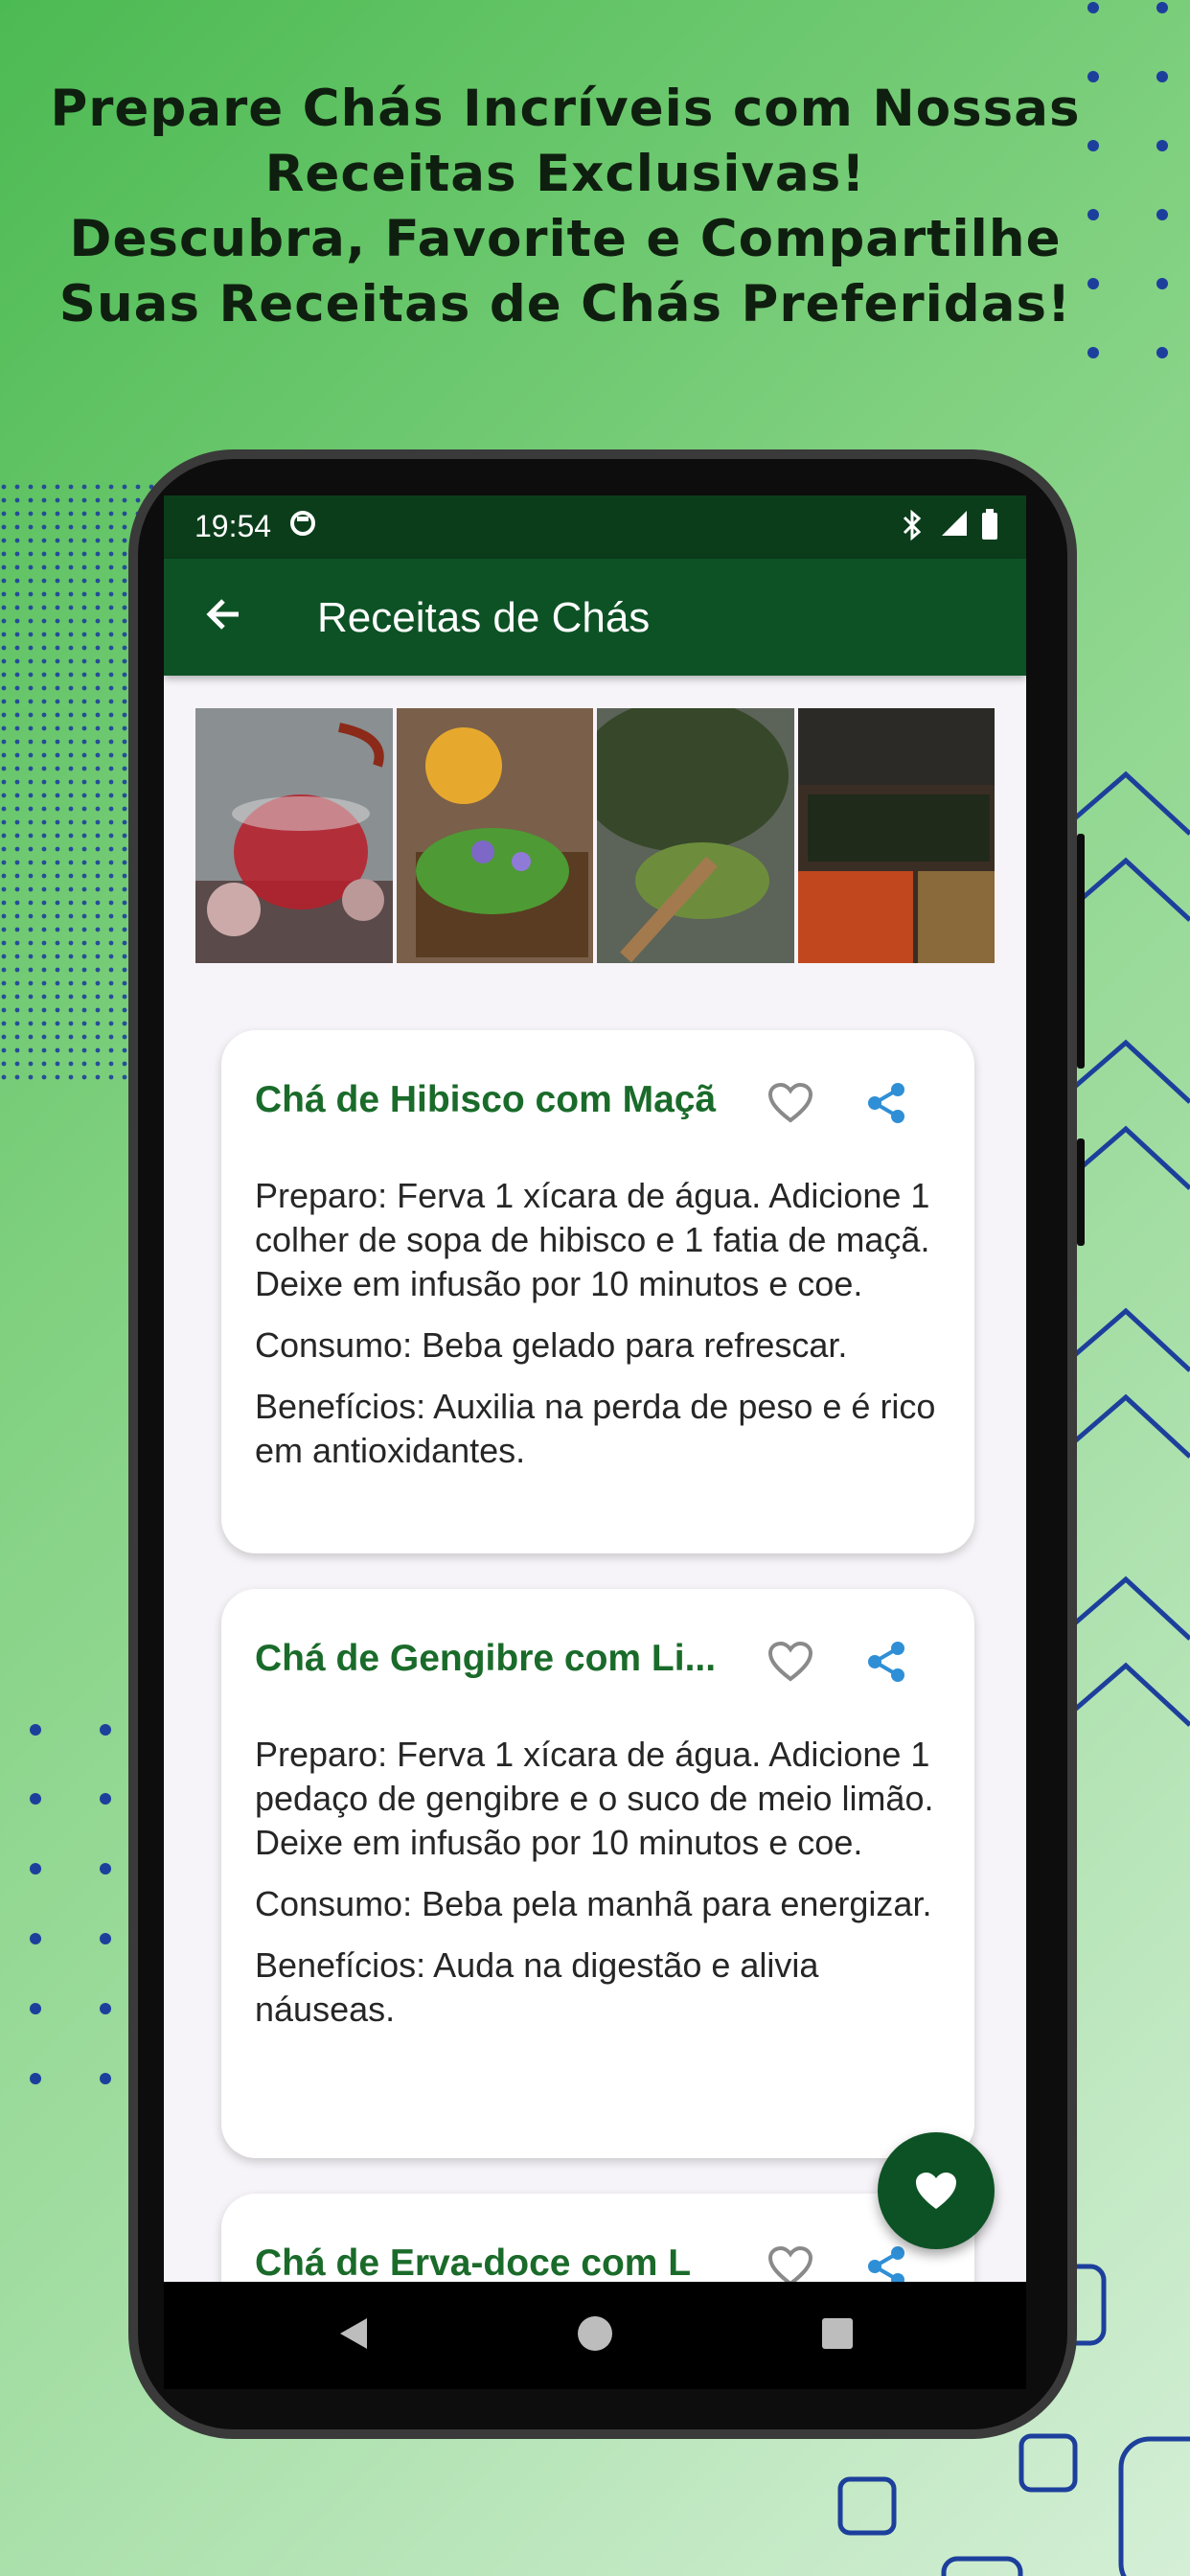 The image size is (1190, 2576). What do you see at coordinates (474, 2262) in the screenshot?
I see `recipe-title: Chá de Erva-doce com L` at bounding box center [474, 2262].